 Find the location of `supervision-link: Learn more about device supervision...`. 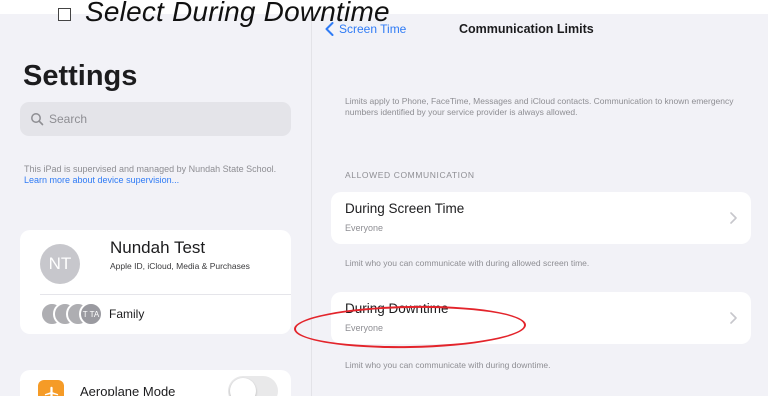

supervision-link: Learn more about device supervision... is located at coordinates (101, 180).